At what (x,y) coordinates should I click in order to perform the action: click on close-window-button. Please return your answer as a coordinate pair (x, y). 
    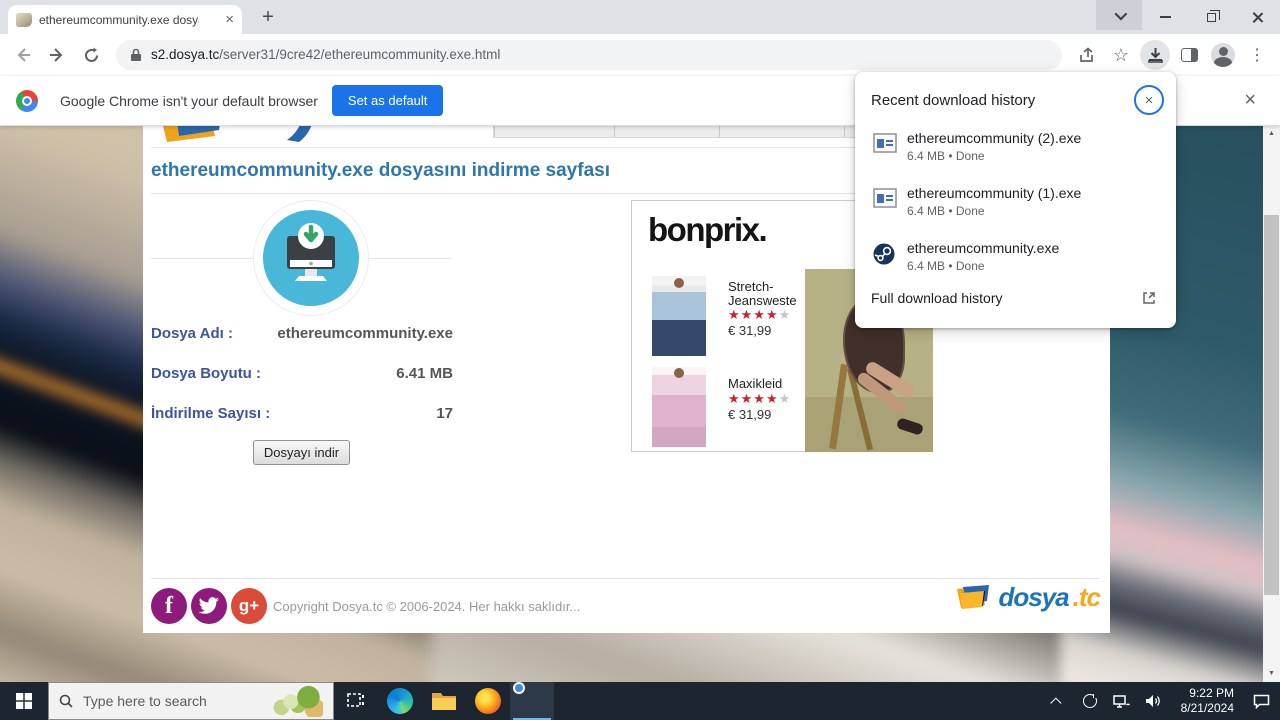
    Looking at the image, I should click on (1257, 17).